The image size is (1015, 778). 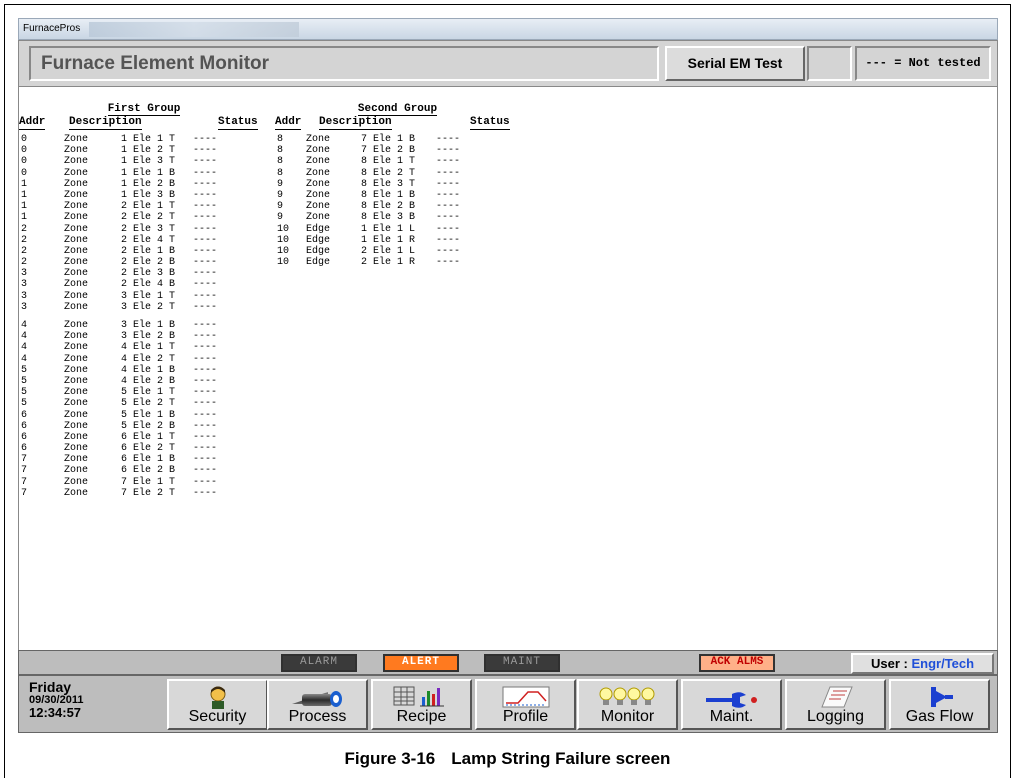 I want to click on nav-security-button: Security, so click(x=217, y=704).